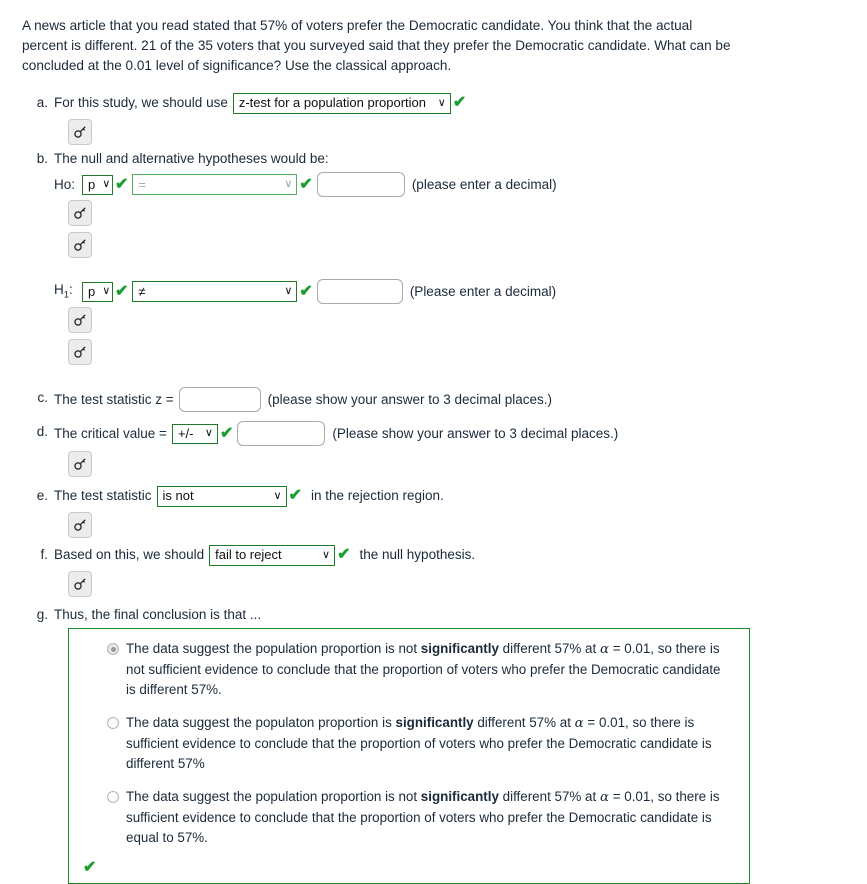 The width and height of the screenshot is (867, 884). I want to click on part-f-letter: f., so click(44, 554).